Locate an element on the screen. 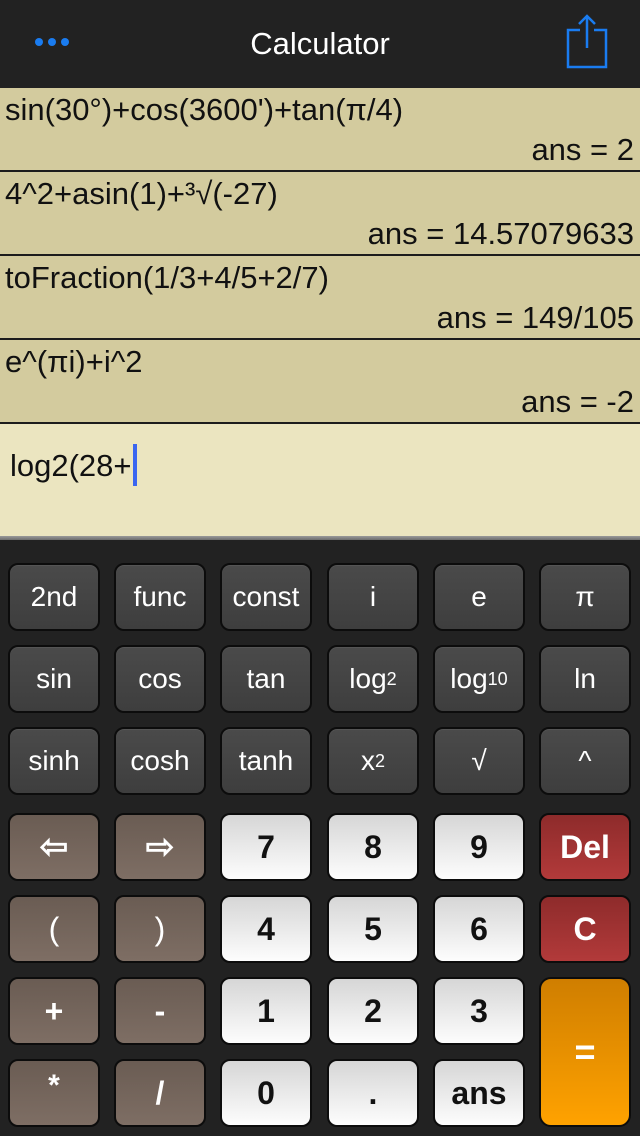 The image size is (640, 1136). history-entry: e^(πi)+i^2 ans = -2 is located at coordinates (320, 382).